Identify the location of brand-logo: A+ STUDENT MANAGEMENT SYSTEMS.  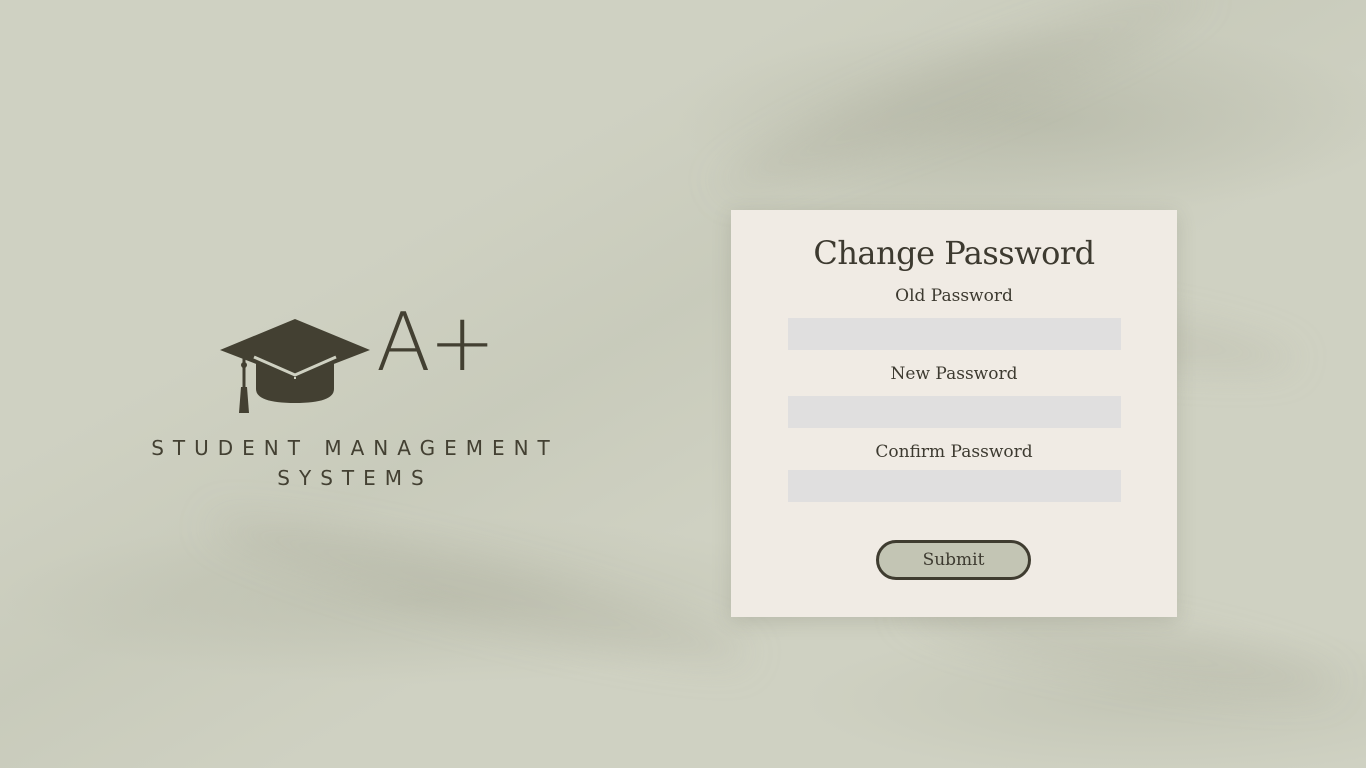
(355, 399).